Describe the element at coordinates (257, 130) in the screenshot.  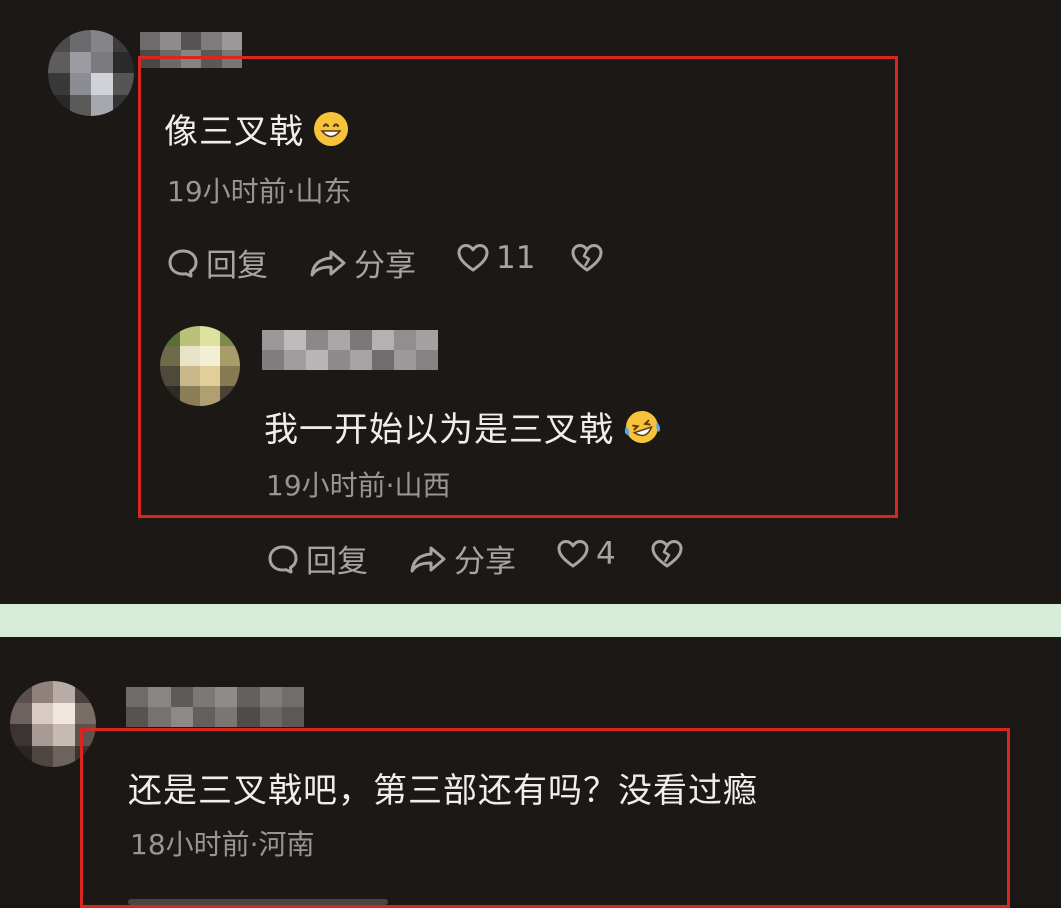
I see `comment-text: 像三叉戟` at that location.